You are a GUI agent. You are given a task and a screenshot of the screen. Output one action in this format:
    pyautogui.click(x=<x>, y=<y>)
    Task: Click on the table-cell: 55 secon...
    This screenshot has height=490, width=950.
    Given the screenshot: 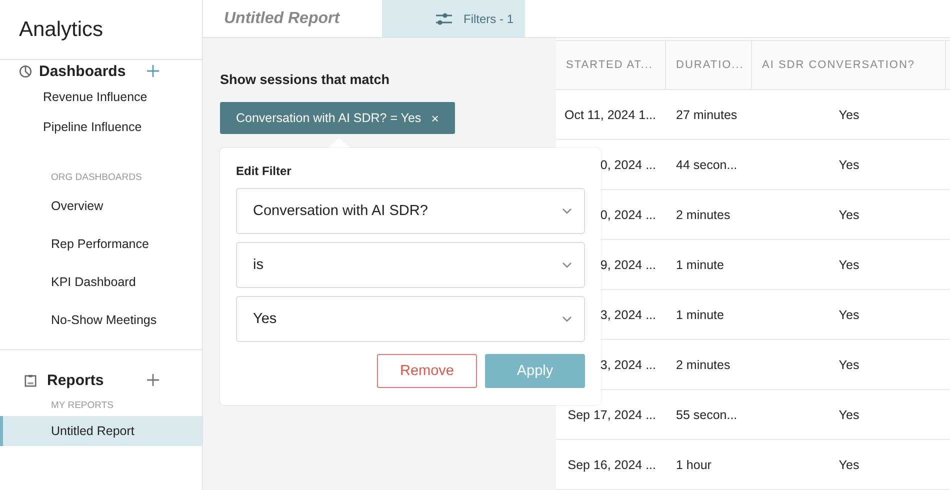 What is the action you would take?
    pyautogui.click(x=707, y=415)
    